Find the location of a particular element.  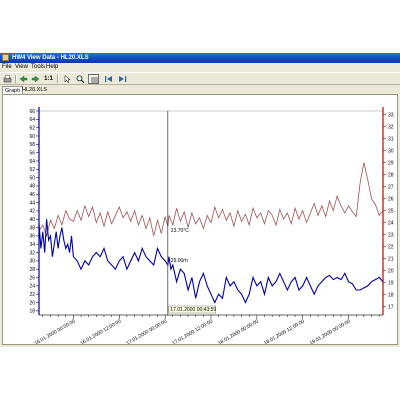

right-axis-tick-label: 25 is located at coordinates (391, 211).